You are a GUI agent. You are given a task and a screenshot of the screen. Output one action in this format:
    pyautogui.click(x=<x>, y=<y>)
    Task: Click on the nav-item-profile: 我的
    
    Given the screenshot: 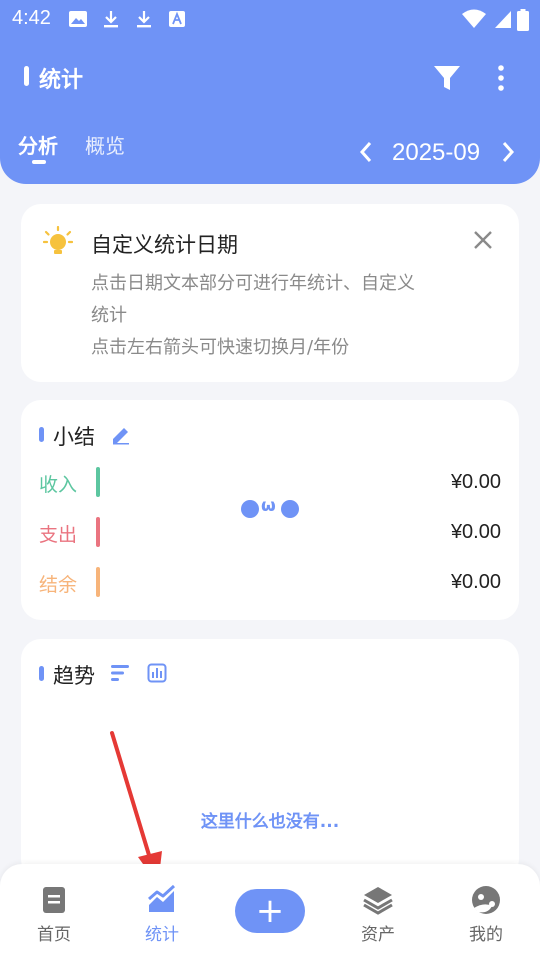 What is the action you would take?
    pyautogui.click(x=486, y=912)
    